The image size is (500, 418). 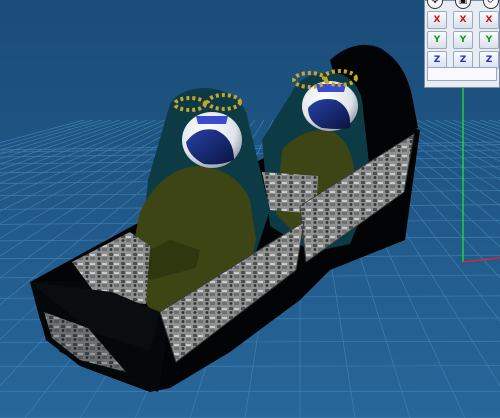 I want to click on axis-constraint-panel: ✥ ▣ ⟳ X X X Y Y Y Z Z Z, so click(x=462, y=44).